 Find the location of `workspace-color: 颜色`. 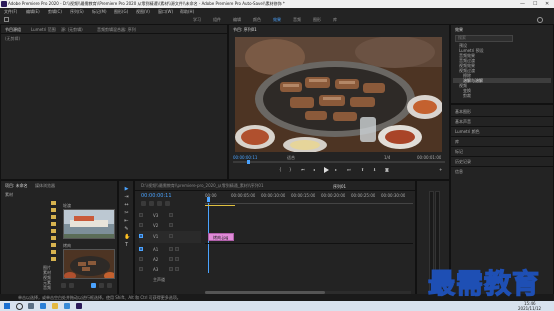

workspace-color: 颜色 is located at coordinates (257, 19).